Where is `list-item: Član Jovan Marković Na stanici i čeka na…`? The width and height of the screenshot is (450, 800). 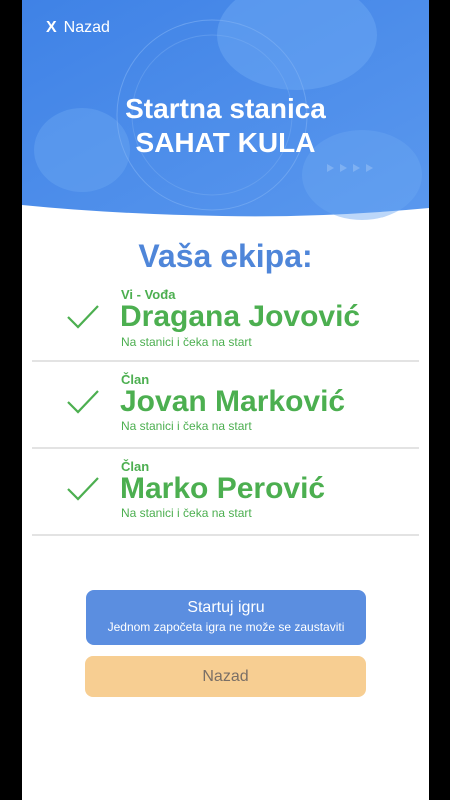 list-item: Član Jovan Marković Na stanici i čeka na… is located at coordinates (225, 405).